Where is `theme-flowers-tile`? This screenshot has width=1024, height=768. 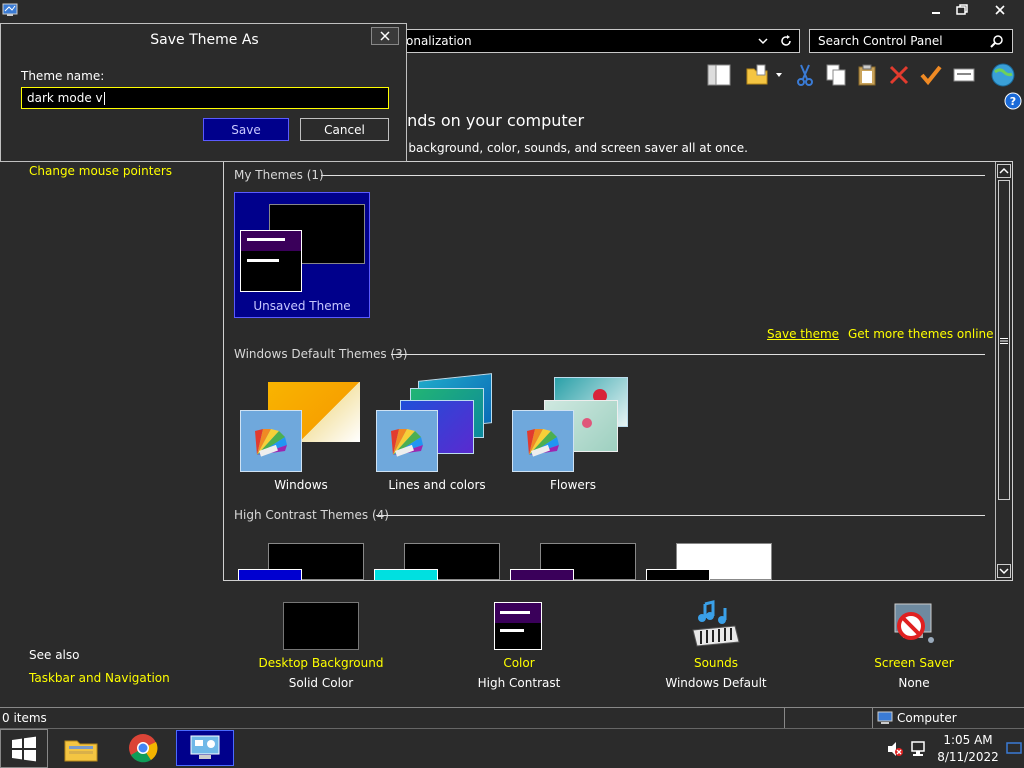 theme-flowers-tile is located at coordinates (573, 434).